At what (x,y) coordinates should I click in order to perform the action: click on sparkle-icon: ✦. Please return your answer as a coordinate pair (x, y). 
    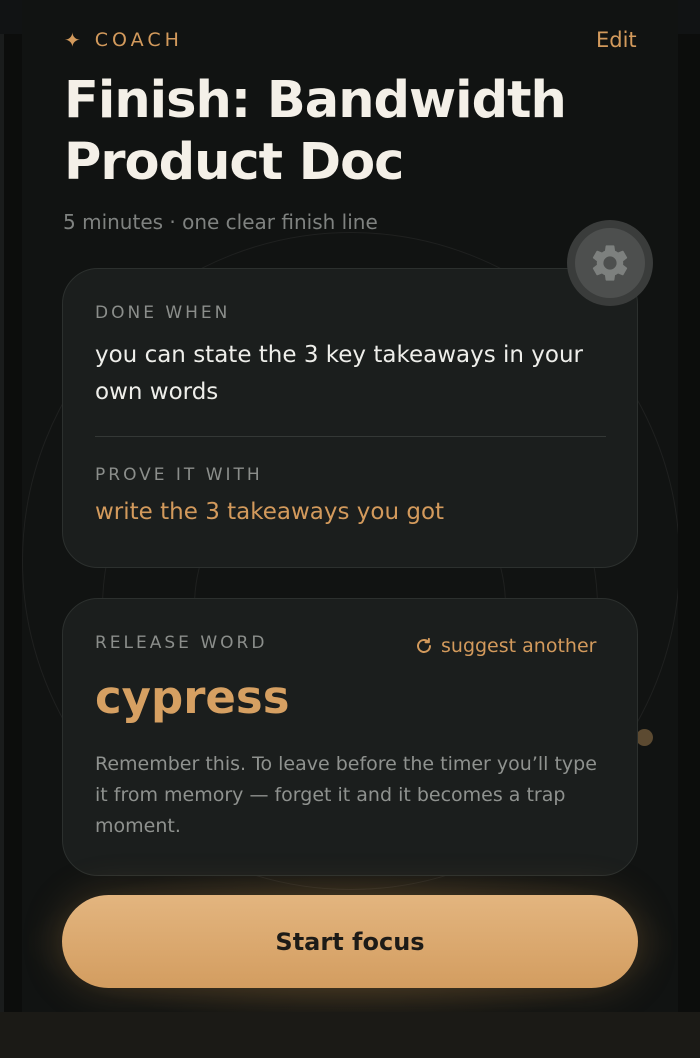
    Looking at the image, I should click on (72, 40).